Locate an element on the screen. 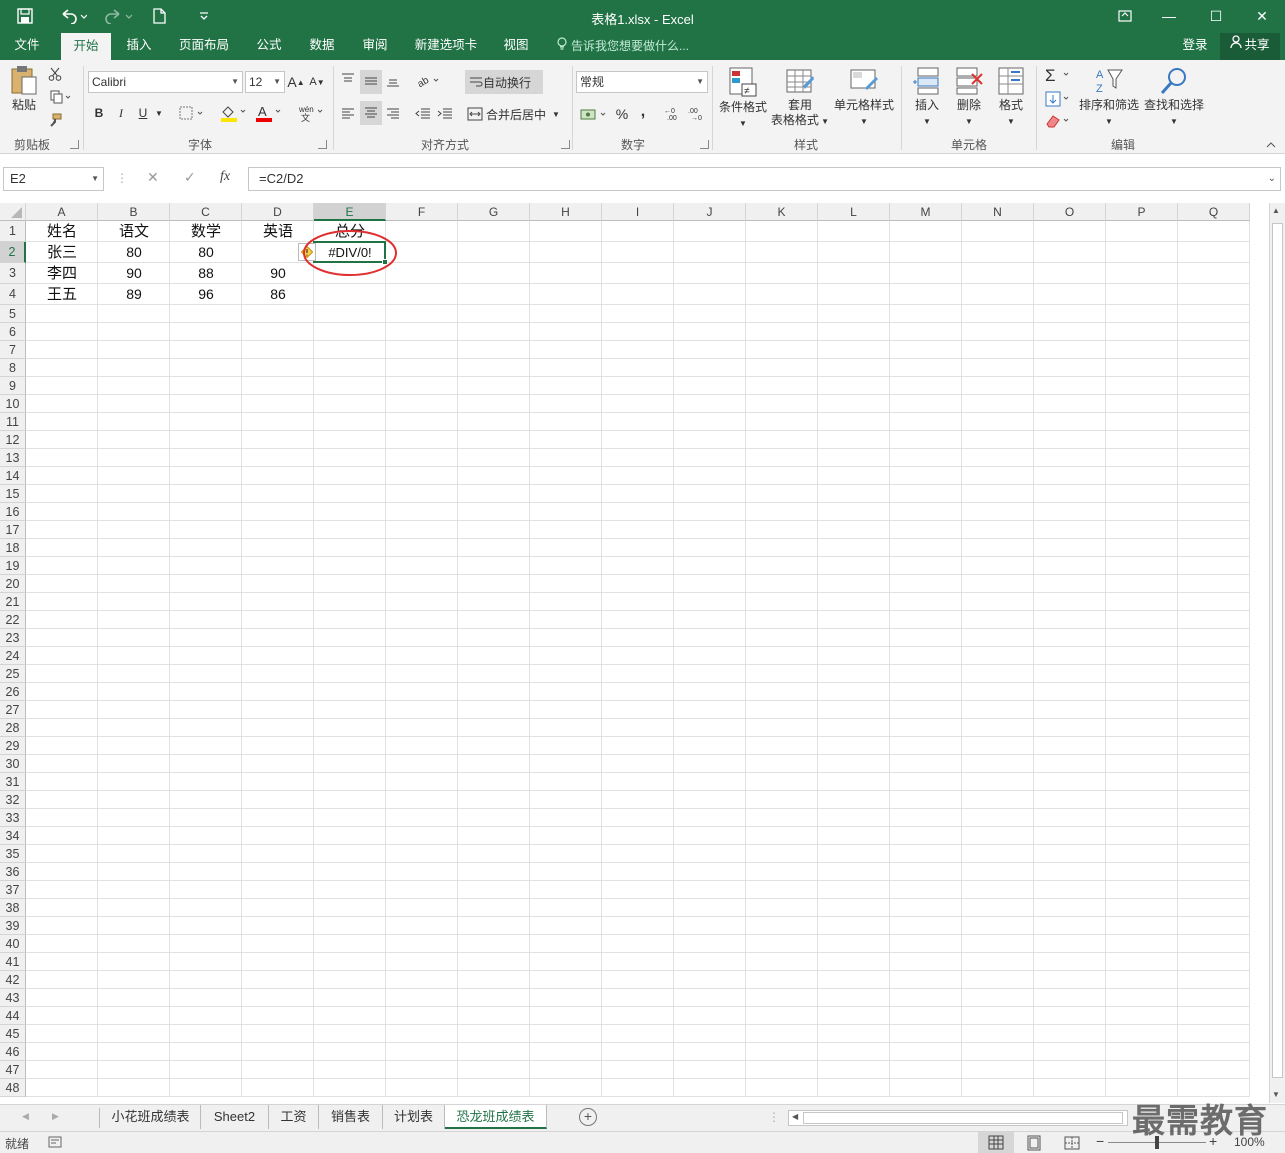 Image resolution: width=1285 pixels, height=1153 pixels. insert-cells-button: 插入 ▼ is located at coordinates (927, 97).